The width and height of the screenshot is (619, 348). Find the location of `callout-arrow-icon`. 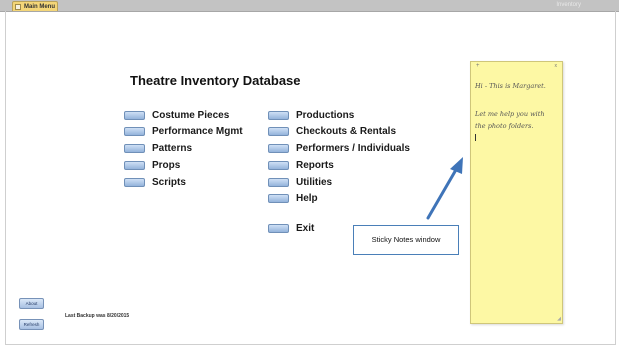

callout-arrow-icon is located at coordinates (444, 188).